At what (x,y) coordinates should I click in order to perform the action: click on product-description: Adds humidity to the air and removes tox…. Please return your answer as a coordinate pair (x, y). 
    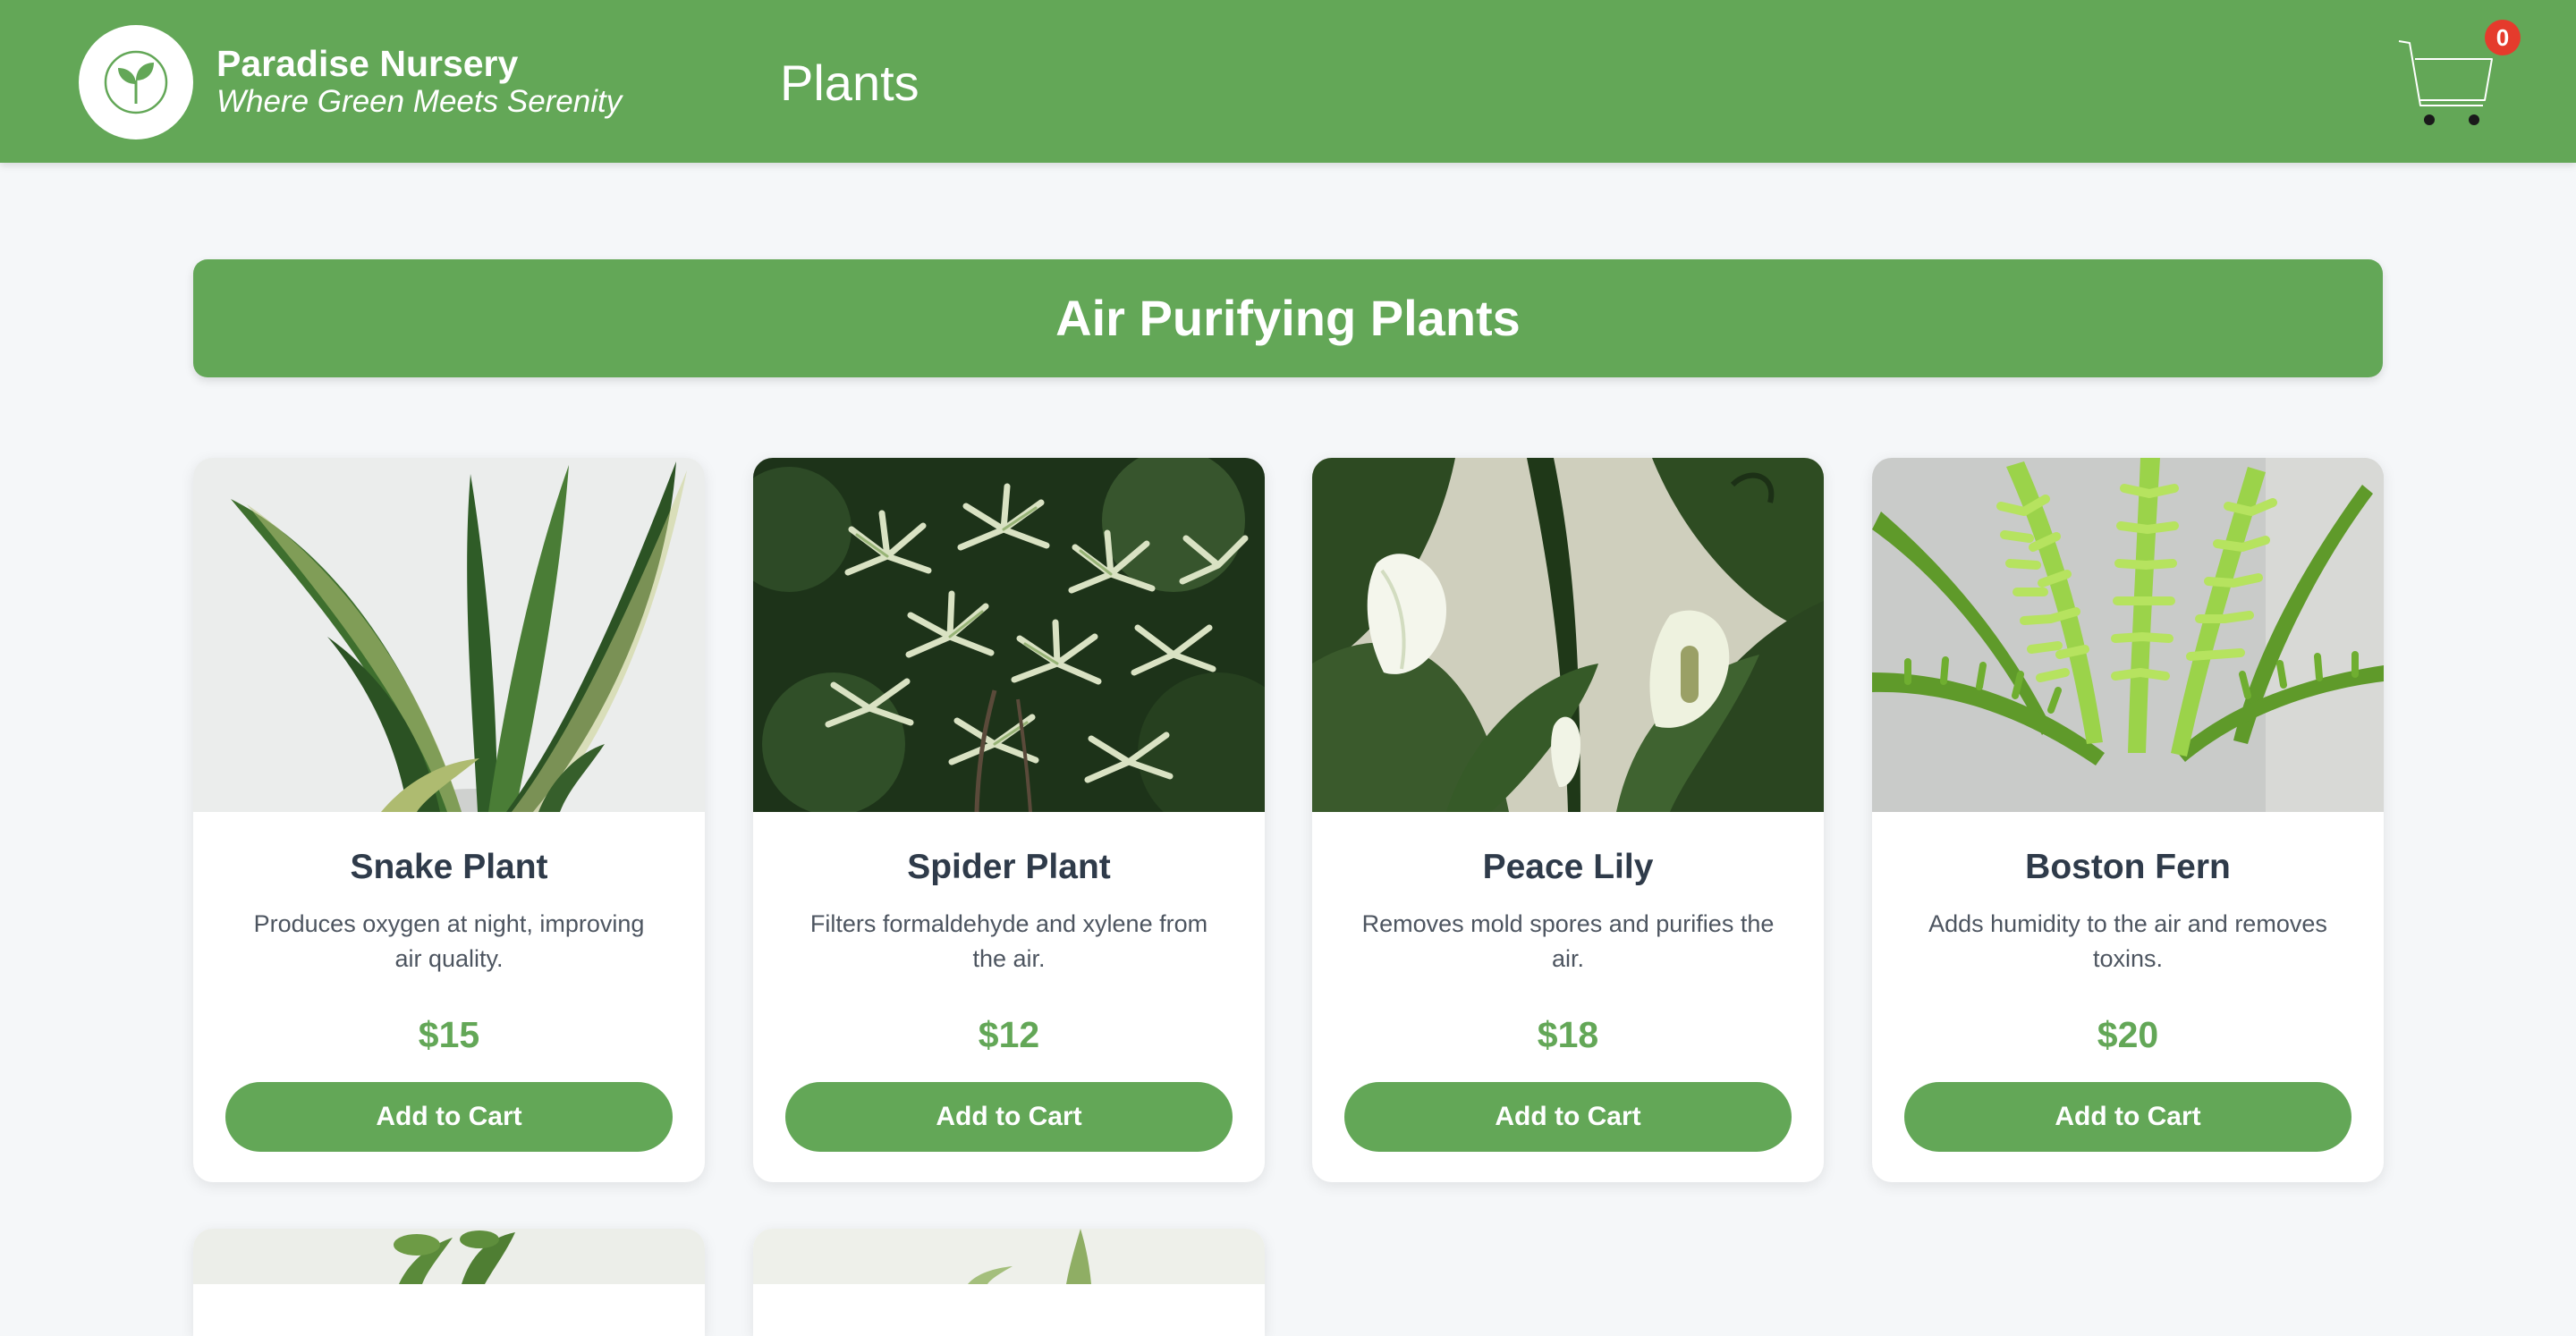
    Looking at the image, I should click on (2127, 941).